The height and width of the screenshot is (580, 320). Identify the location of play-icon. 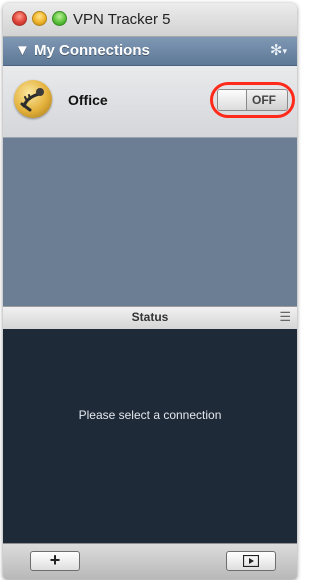
(251, 561).